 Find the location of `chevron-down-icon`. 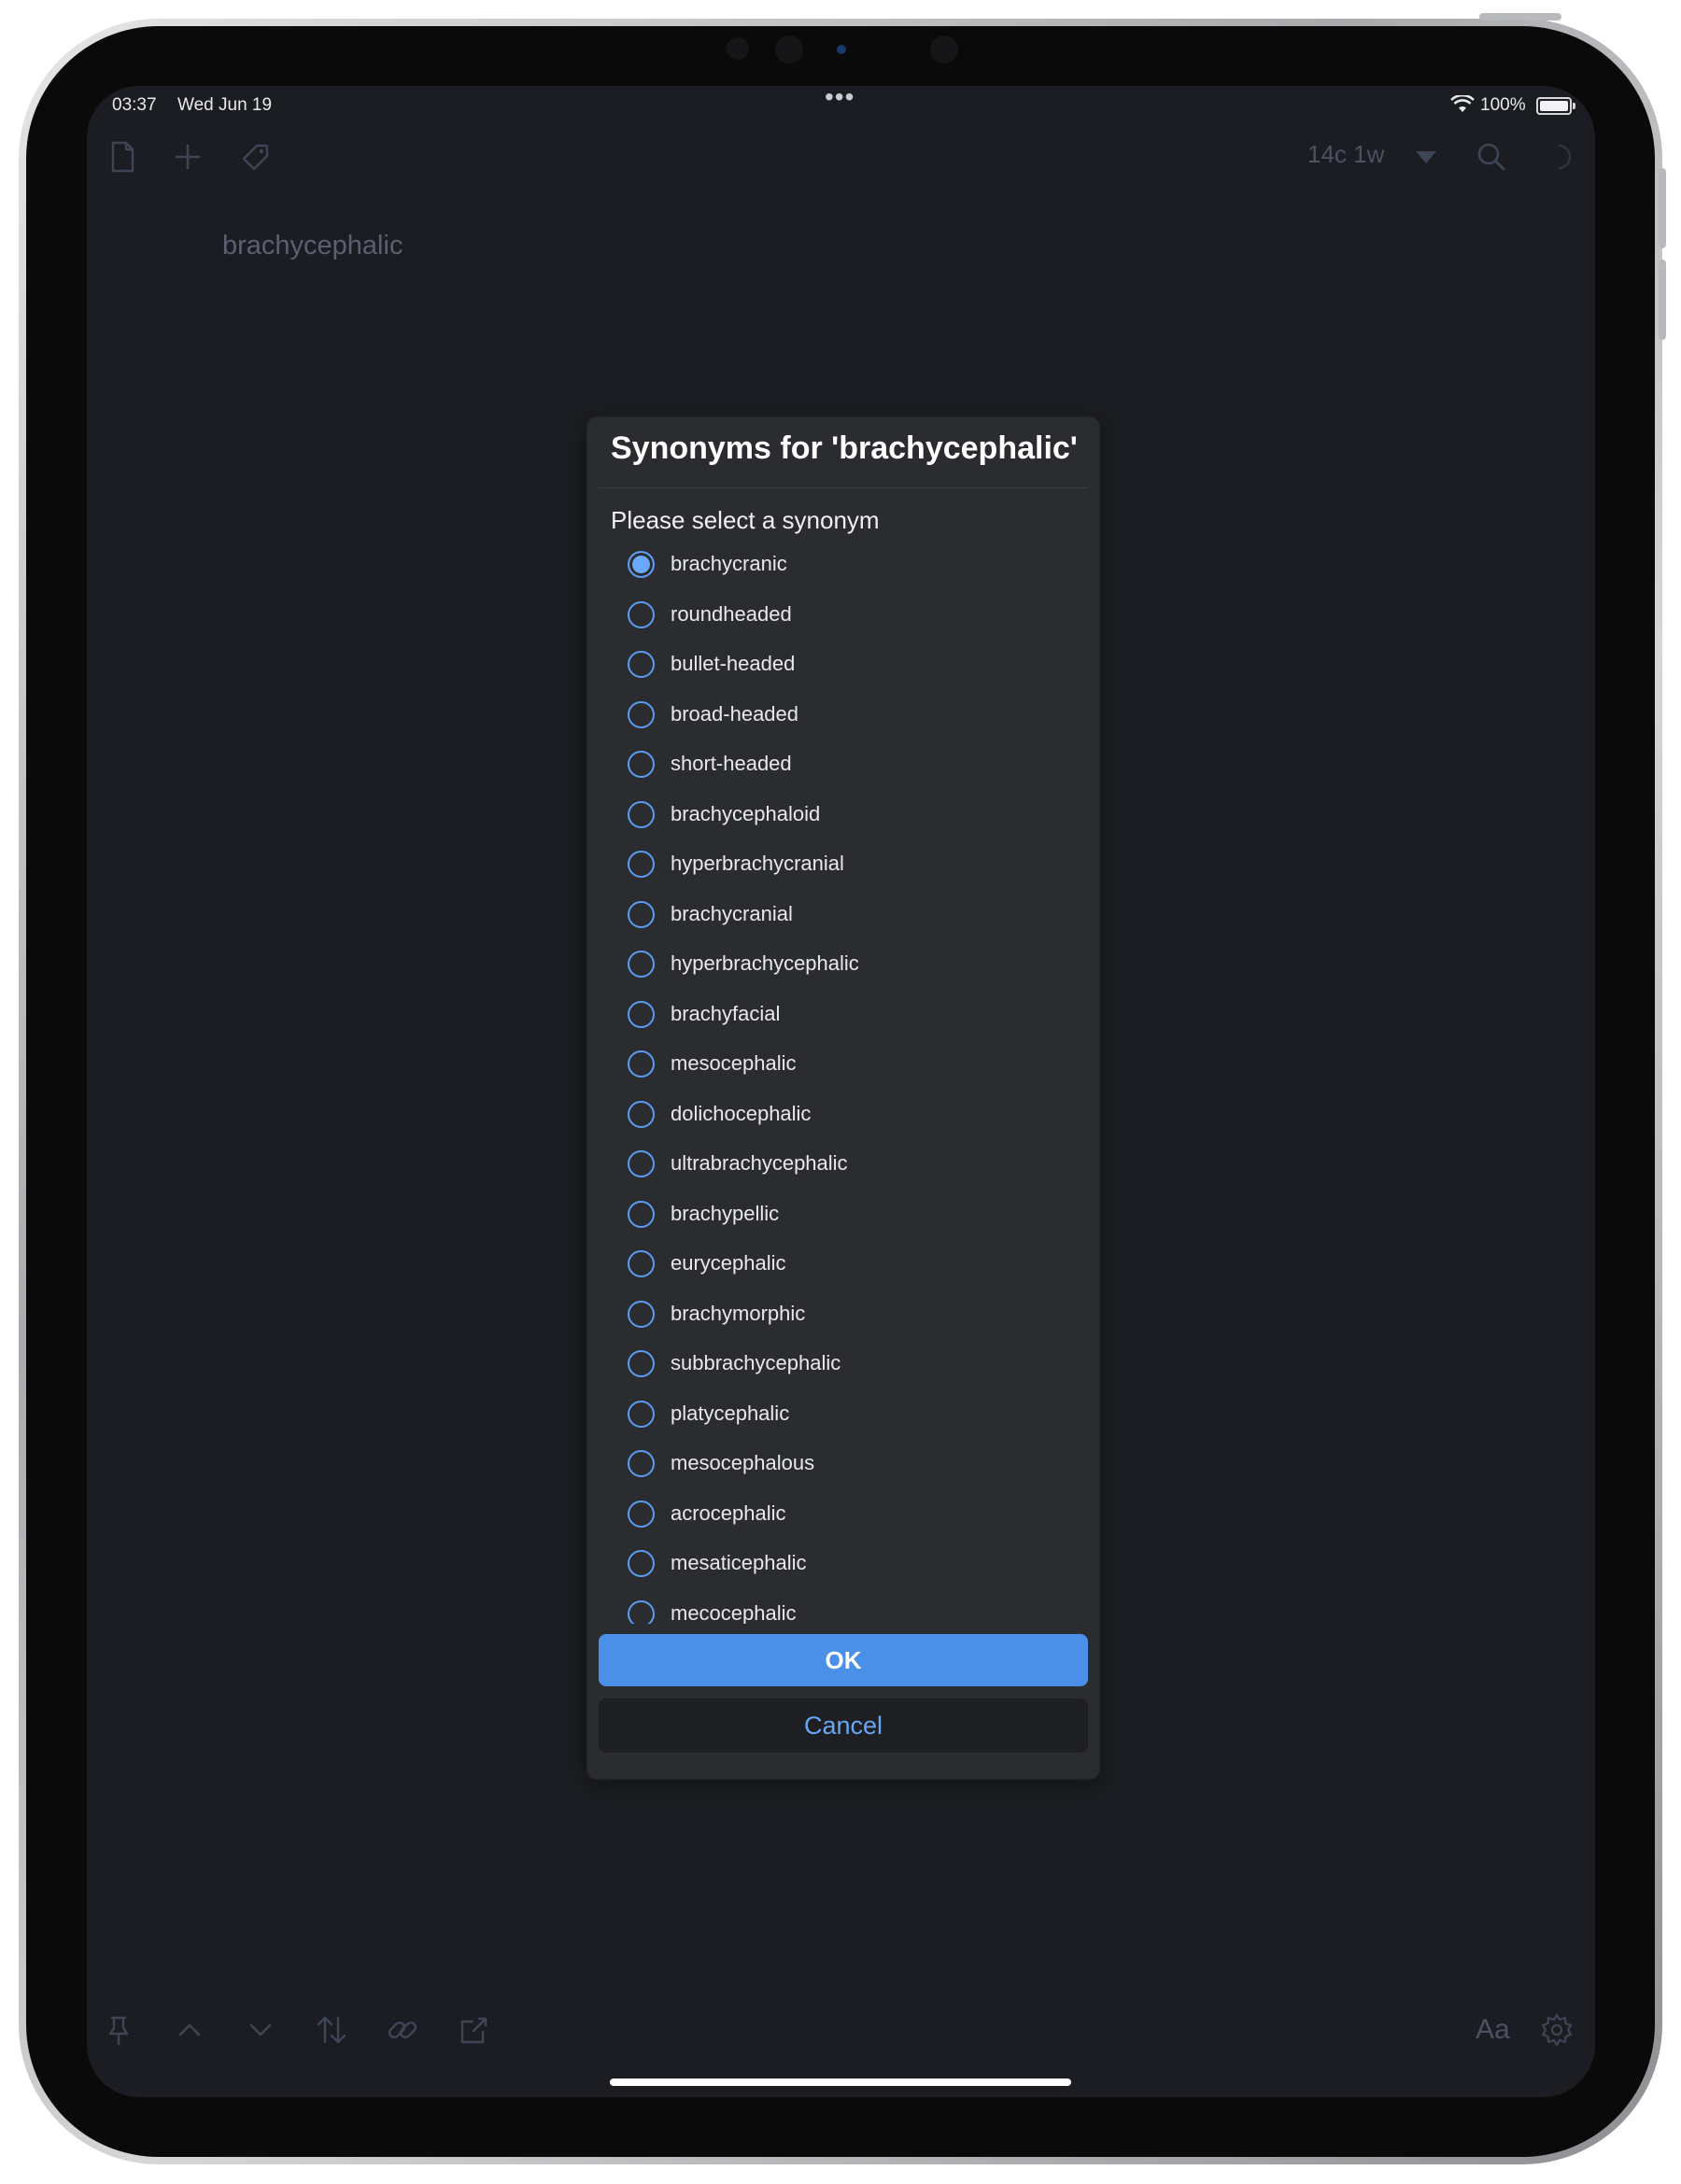

chevron-down-icon is located at coordinates (260, 2030).